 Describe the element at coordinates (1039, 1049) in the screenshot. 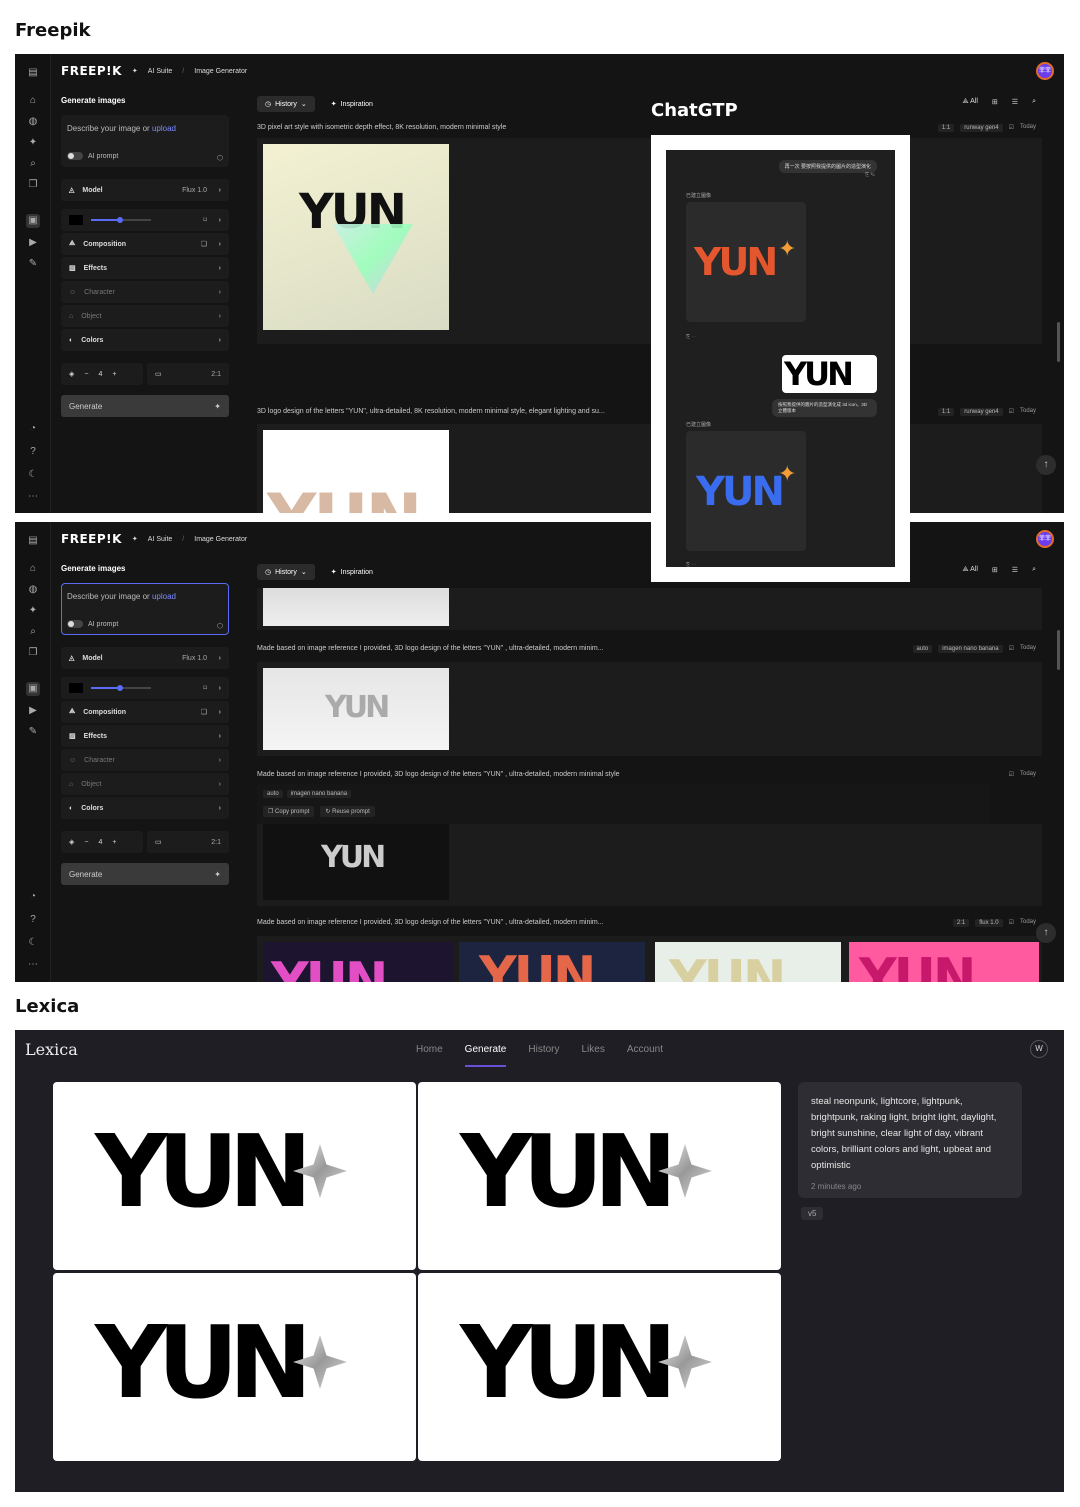

I see `avatar: W` at that location.